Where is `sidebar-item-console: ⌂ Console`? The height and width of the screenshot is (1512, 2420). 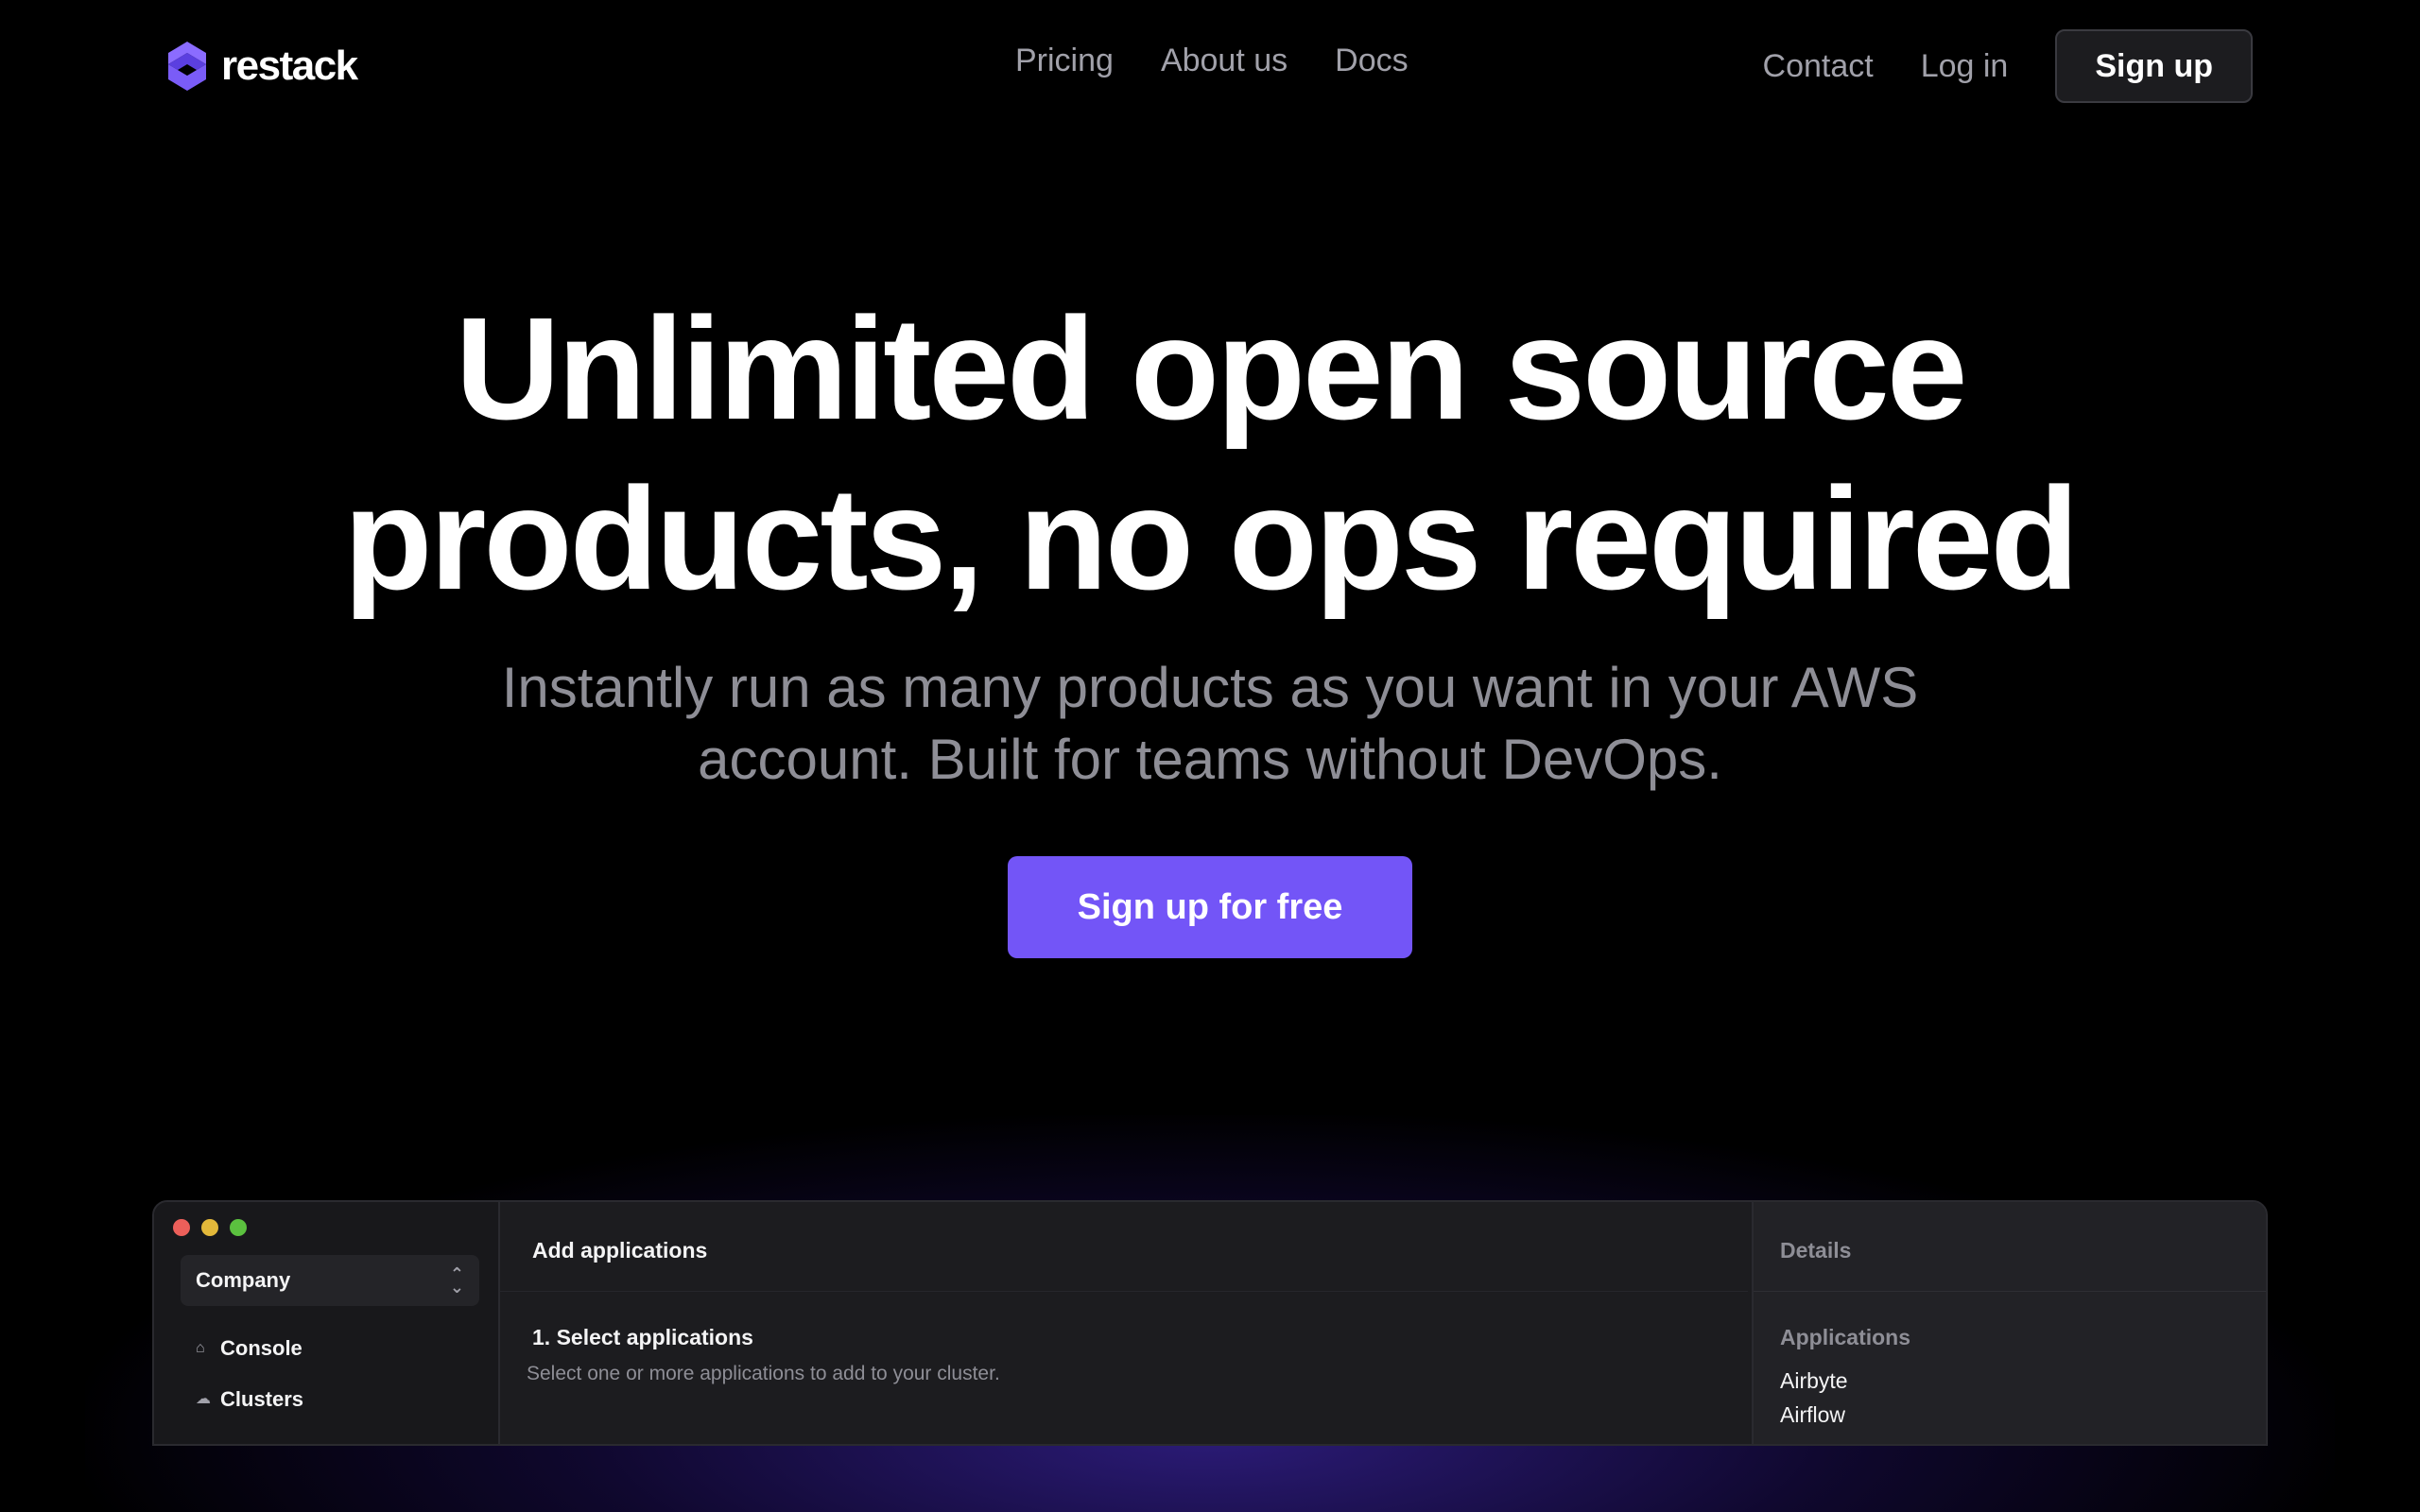
sidebar-item-console: ⌂ Console is located at coordinates (249, 1348).